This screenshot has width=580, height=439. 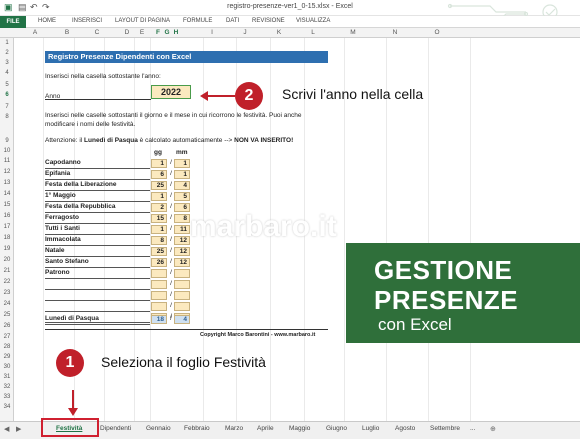 I want to click on column-header: B, so click(x=67, y=32).